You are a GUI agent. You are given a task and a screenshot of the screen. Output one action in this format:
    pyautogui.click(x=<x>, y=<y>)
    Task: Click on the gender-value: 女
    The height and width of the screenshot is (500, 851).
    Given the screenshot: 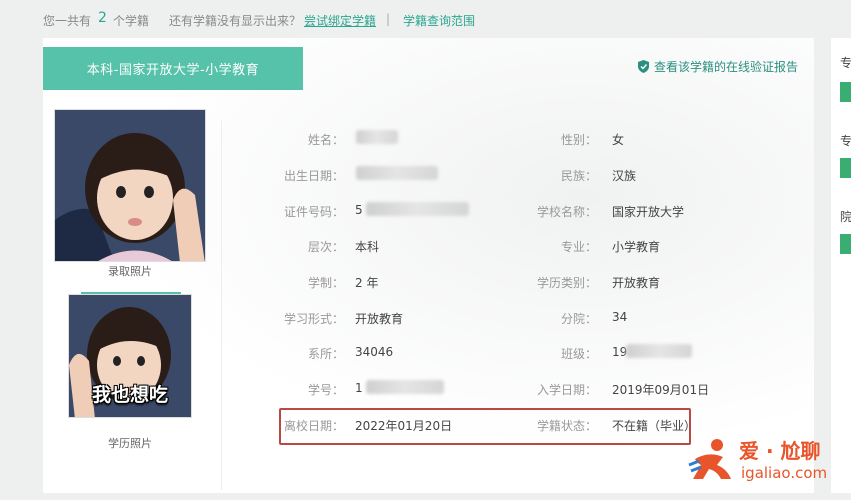 What is the action you would take?
    pyautogui.click(x=618, y=140)
    